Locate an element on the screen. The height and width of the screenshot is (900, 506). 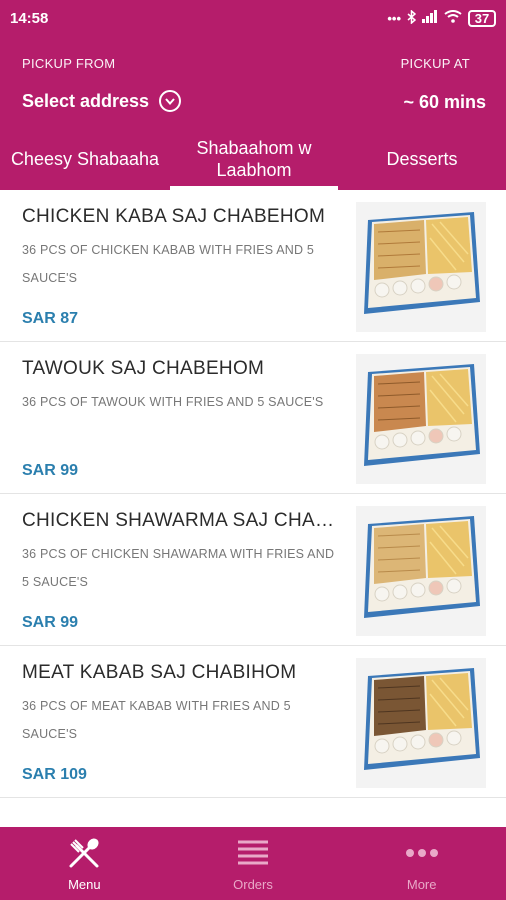
tab-label: Shabaahom w Laabhom is located at coordinates (254, 159).